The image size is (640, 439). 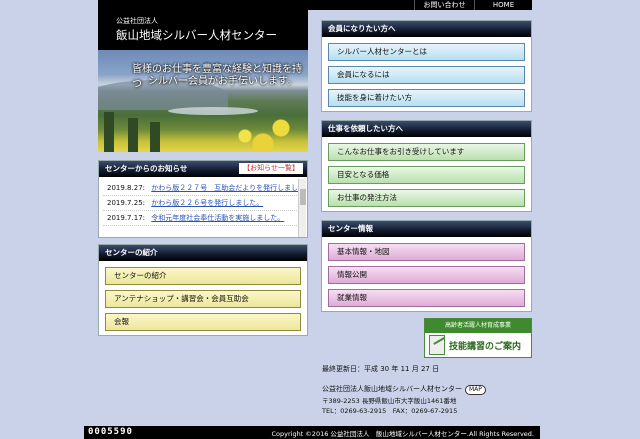 What do you see at coordinates (426, 229) in the screenshot?
I see `center-info-heading: センター情報` at bounding box center [426, 229].